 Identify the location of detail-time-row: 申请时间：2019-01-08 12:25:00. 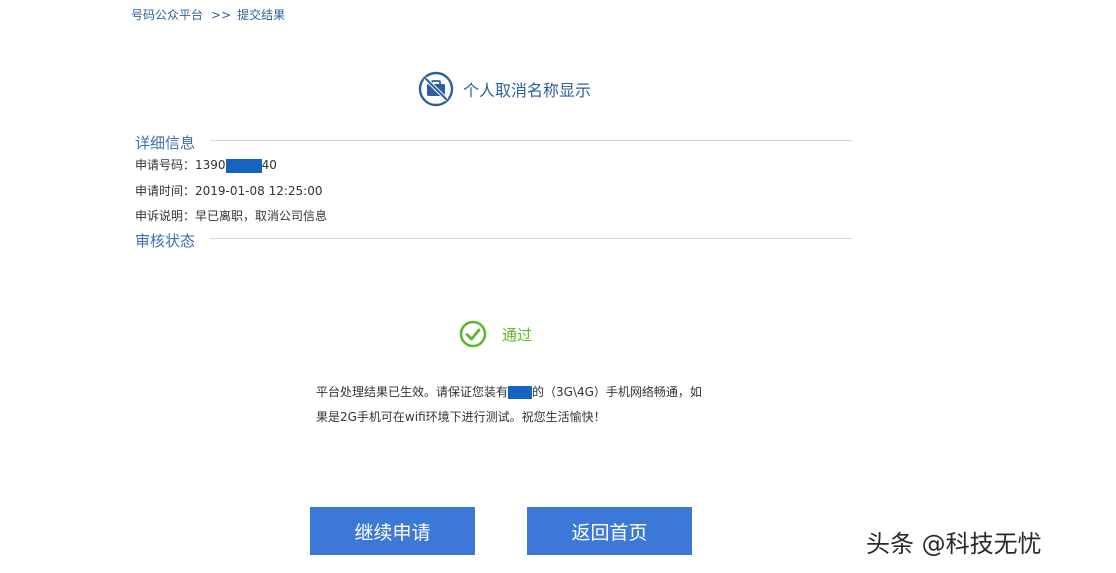
(228, 190).